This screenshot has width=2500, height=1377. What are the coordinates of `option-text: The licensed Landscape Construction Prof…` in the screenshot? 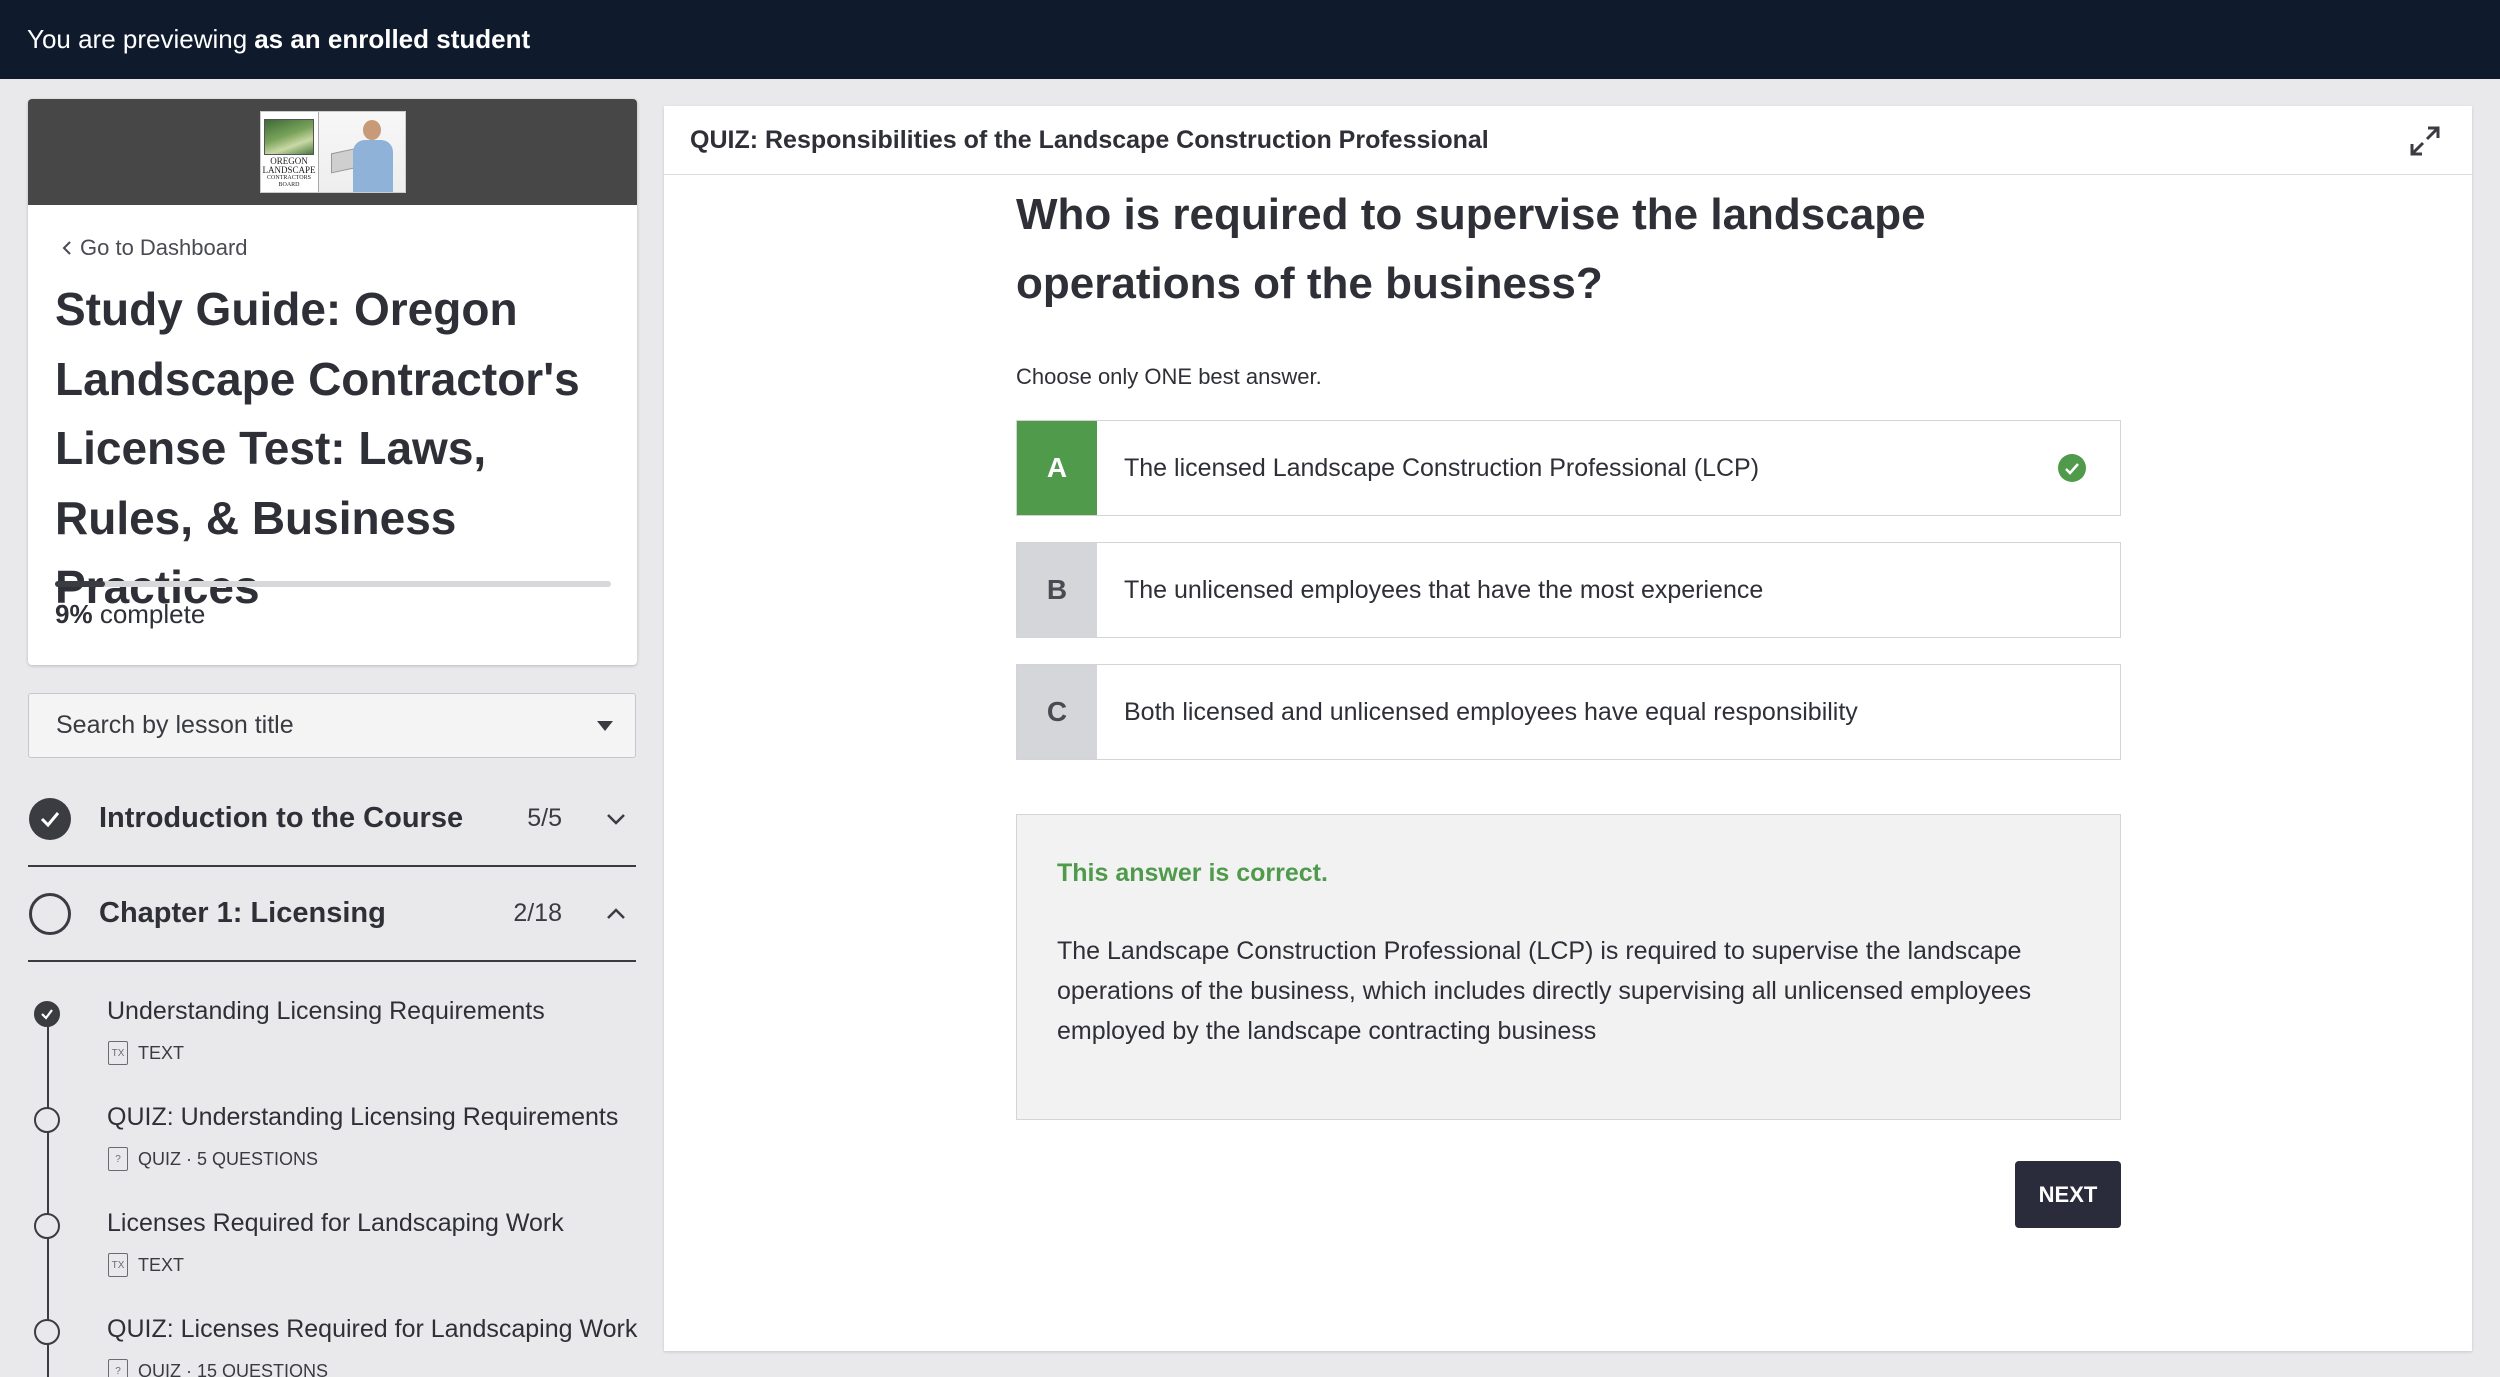 It's located at (1442, 467).